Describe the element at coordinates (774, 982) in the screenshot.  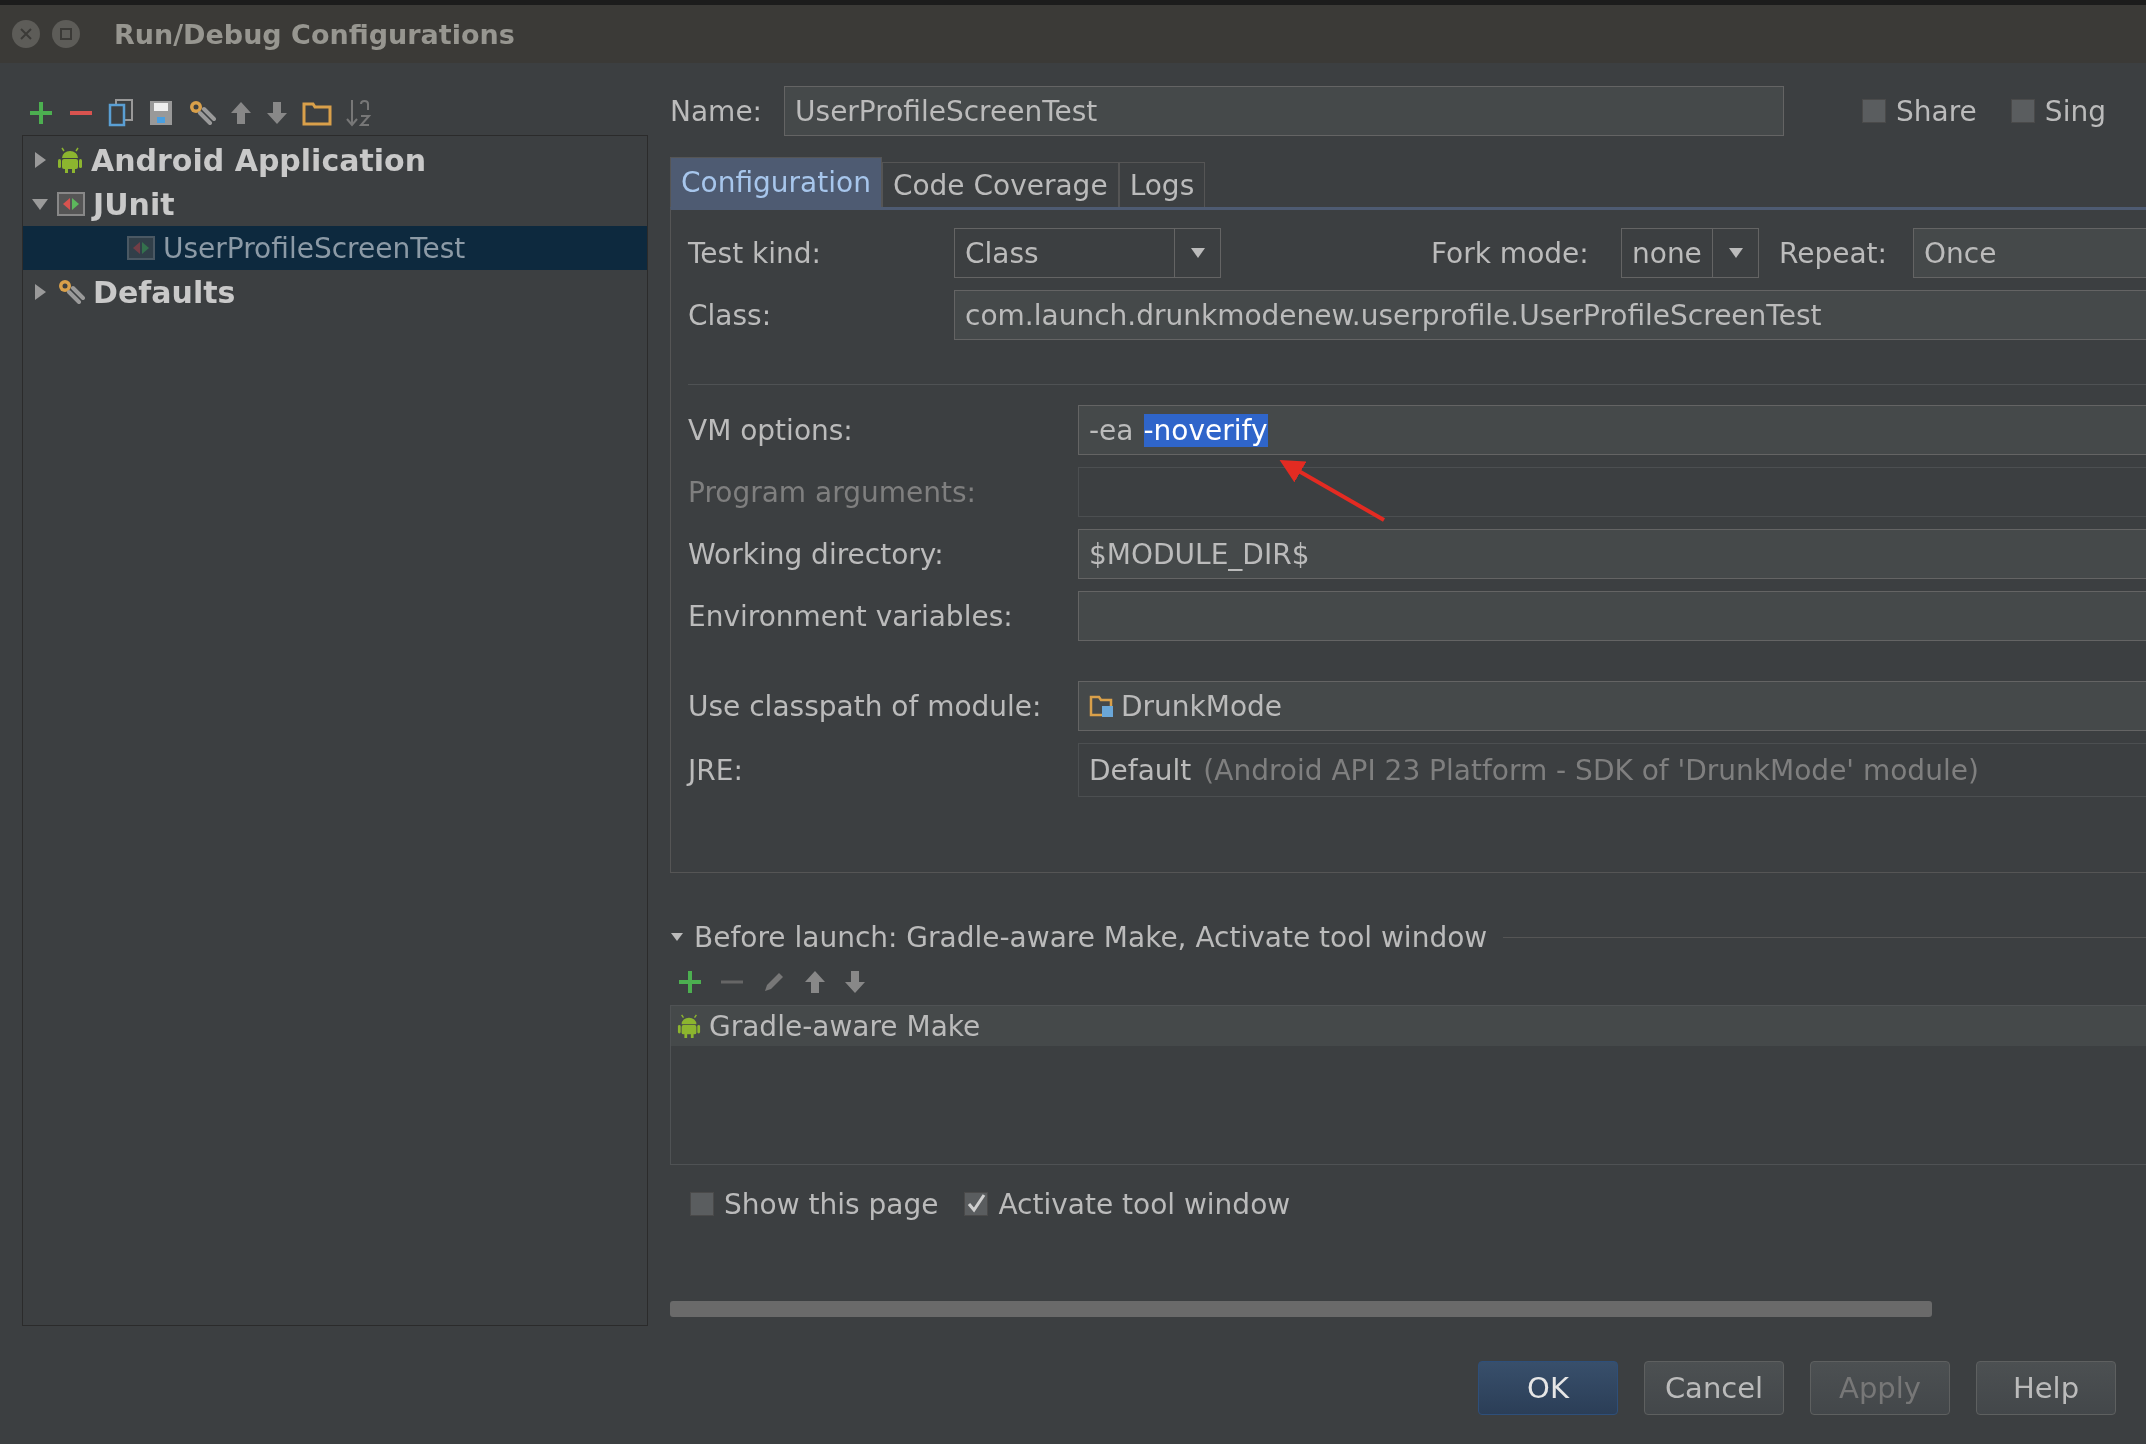
I see `edit-icon` at that location.